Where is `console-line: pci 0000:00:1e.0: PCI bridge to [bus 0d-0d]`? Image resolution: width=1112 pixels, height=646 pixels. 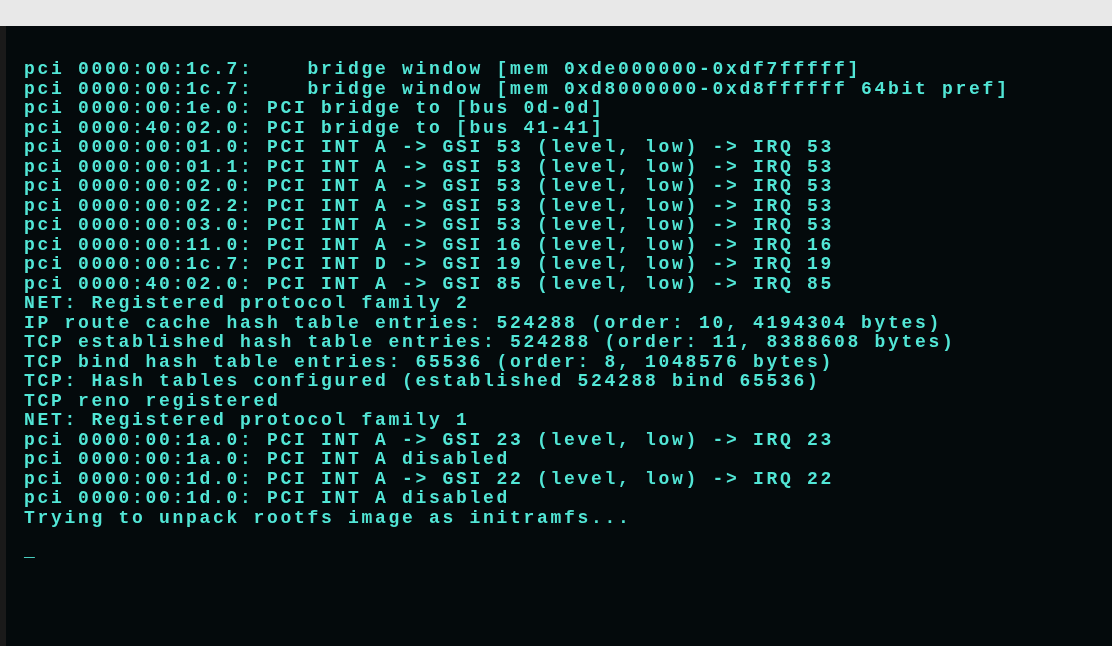 console-line: pci 0000:00:1e.0: PCI bridge to [bus 0d-0d] is located at coordinates (314, 108).